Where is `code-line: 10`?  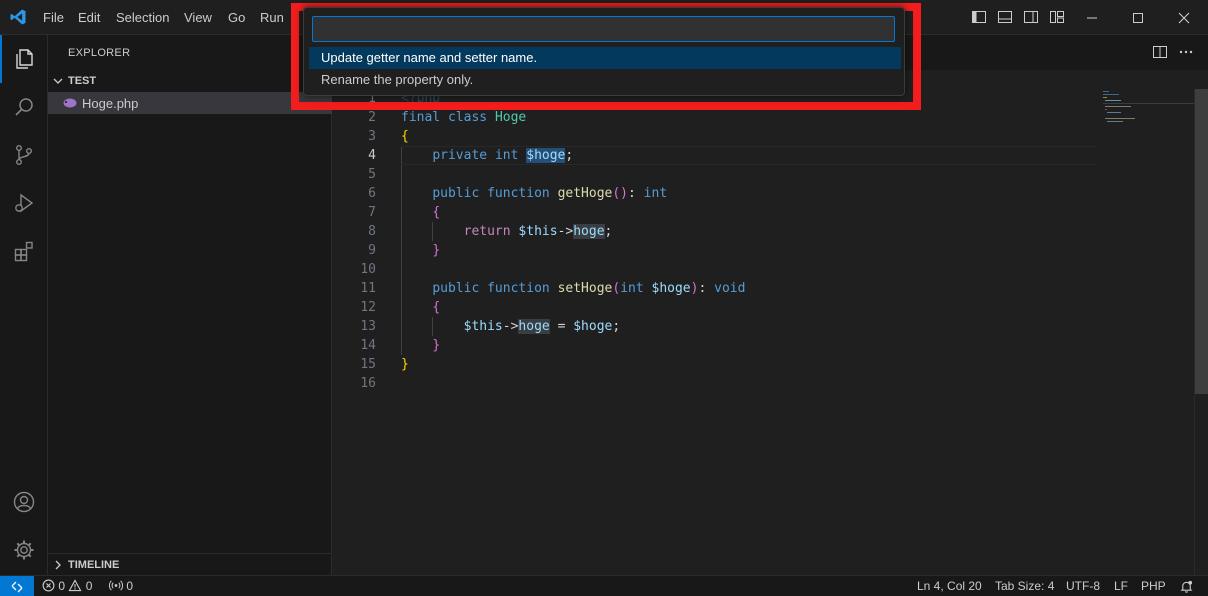 code-line: 10 is located at coordinates (368, 269).